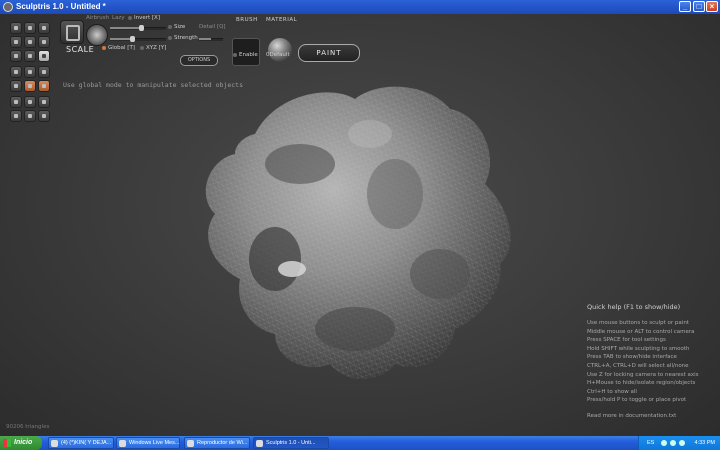  I want to click on material-name: 0Default, so click(278, 55).